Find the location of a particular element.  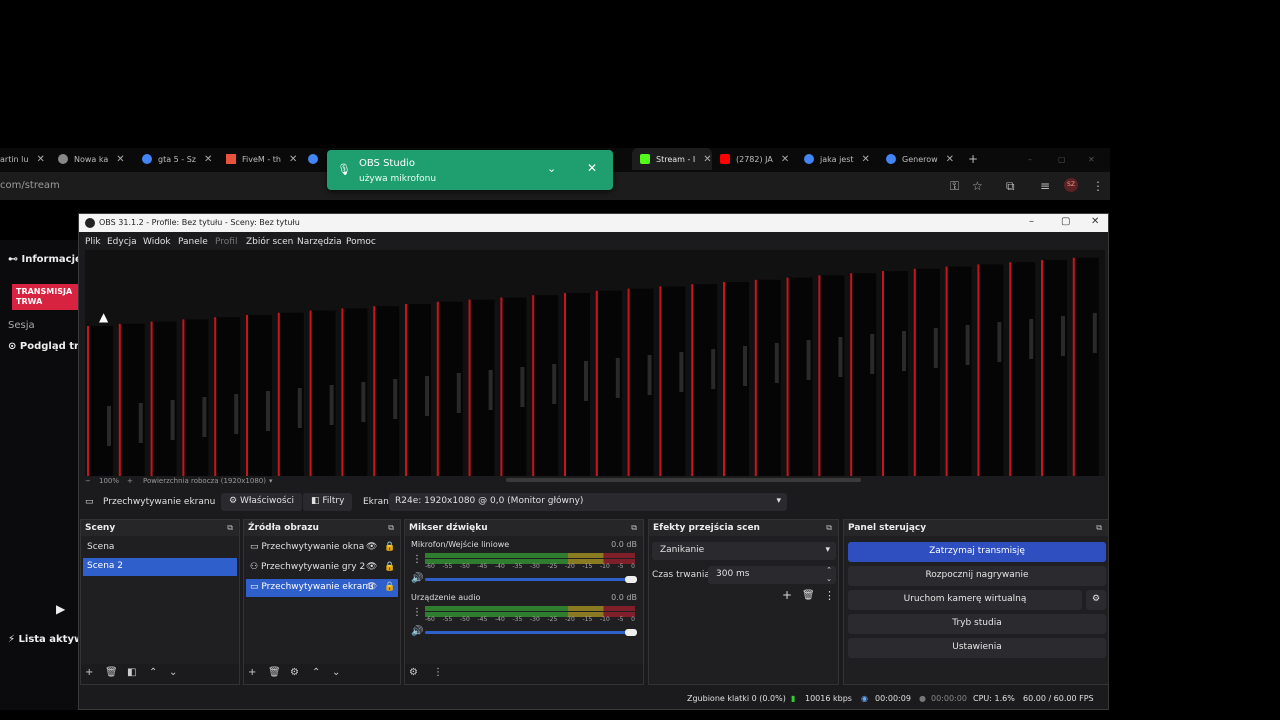

menu-view: Widok is located at coordinates (157, 242).